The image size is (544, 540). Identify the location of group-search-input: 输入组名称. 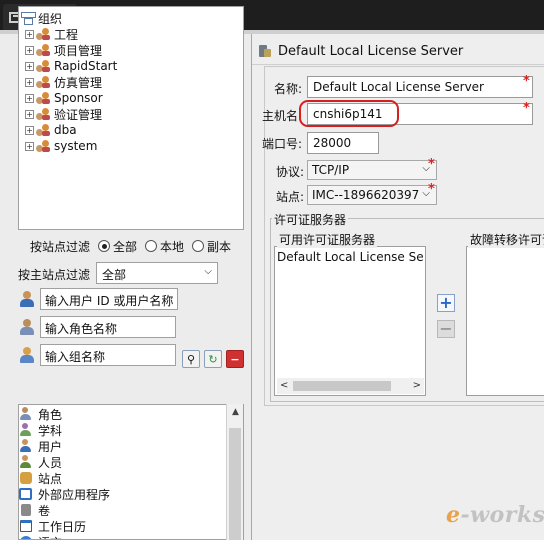
(108, 355).